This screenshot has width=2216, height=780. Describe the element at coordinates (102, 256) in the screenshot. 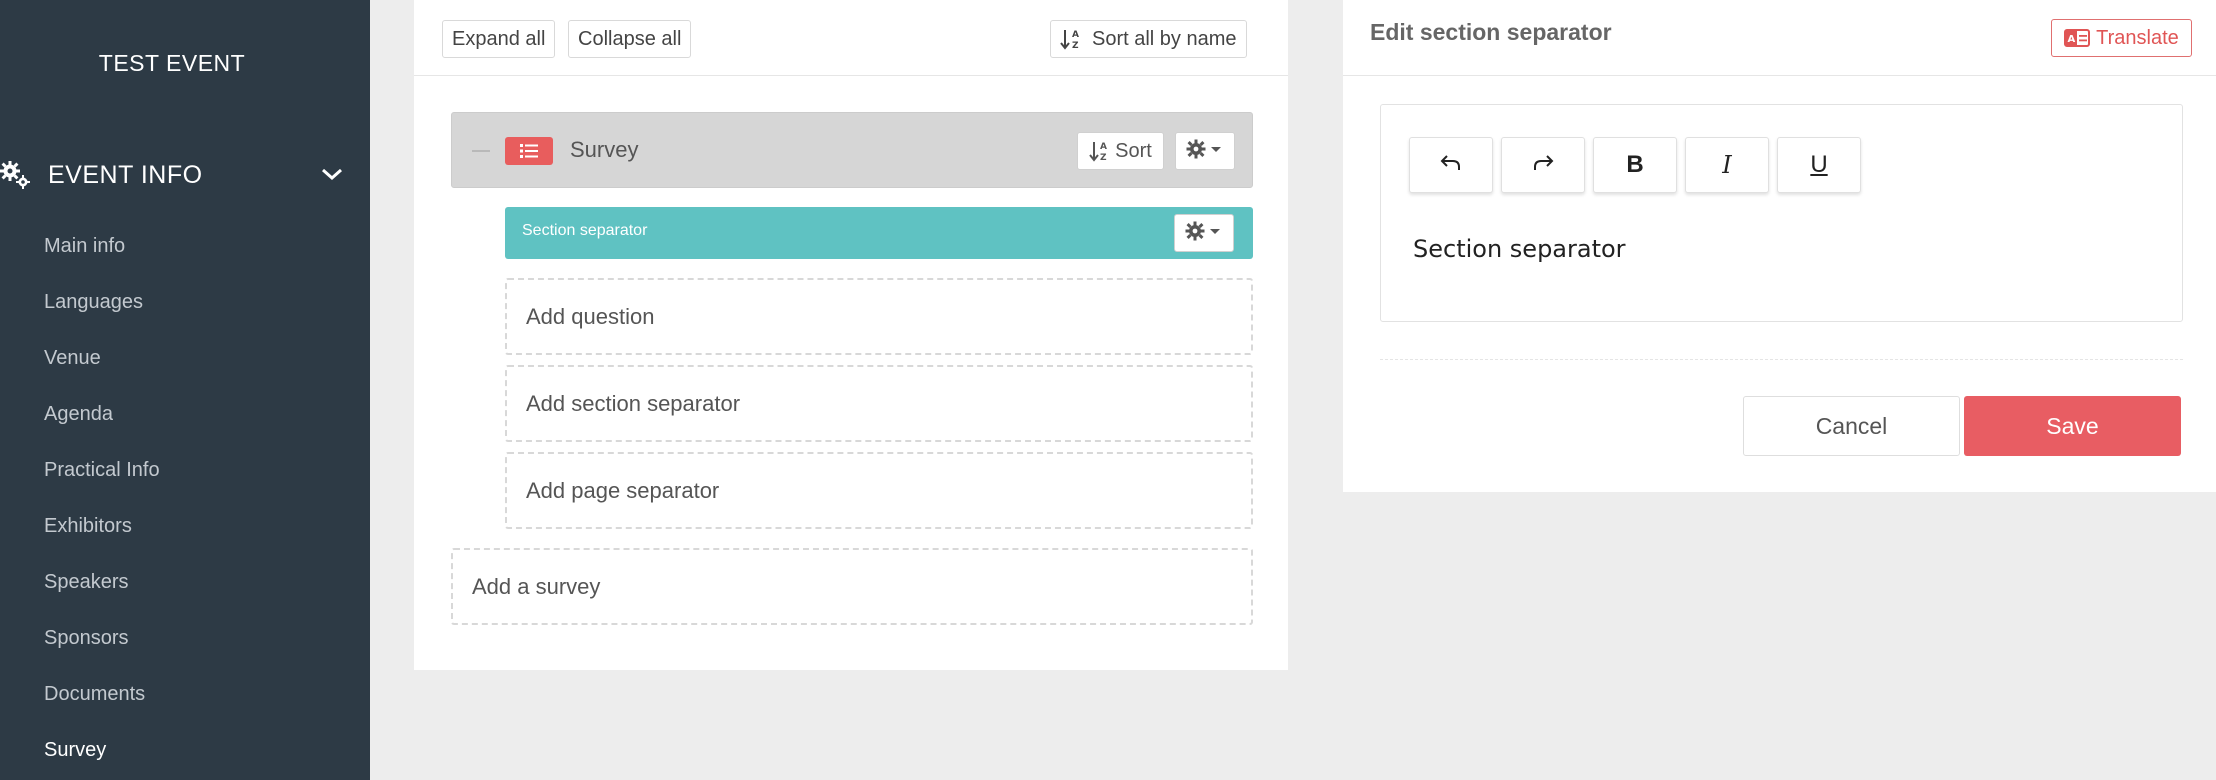

I see `sidebar-item-main-info: Main info` at that location.